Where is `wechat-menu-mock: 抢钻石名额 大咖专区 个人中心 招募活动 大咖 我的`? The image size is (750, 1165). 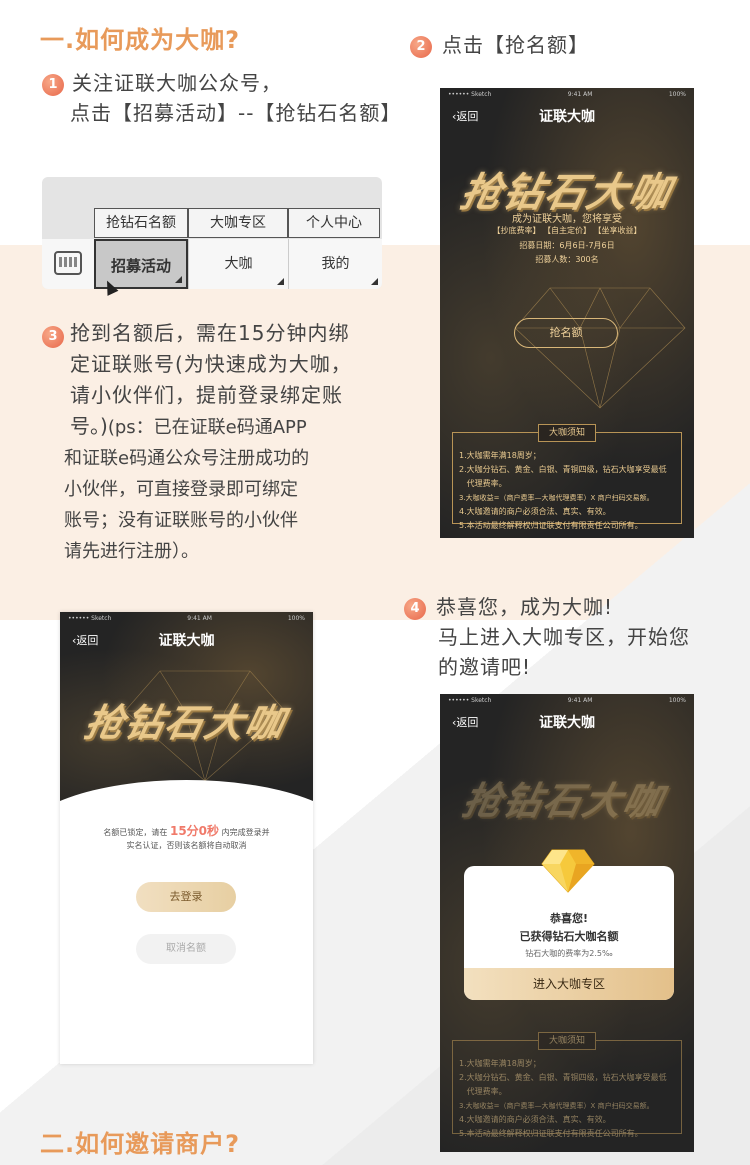 wechat-menu-mock: 抢钻石名额 大咖专区 个人中心 招募活动 大咖 我的 is located at coordinates (212, 233).